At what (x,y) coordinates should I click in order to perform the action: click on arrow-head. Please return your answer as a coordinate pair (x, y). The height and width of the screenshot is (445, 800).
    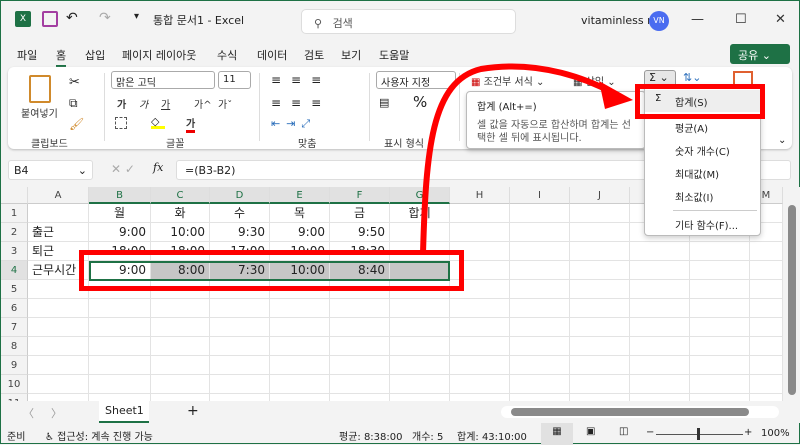
    Looking at the image, I should click on (616, 95).